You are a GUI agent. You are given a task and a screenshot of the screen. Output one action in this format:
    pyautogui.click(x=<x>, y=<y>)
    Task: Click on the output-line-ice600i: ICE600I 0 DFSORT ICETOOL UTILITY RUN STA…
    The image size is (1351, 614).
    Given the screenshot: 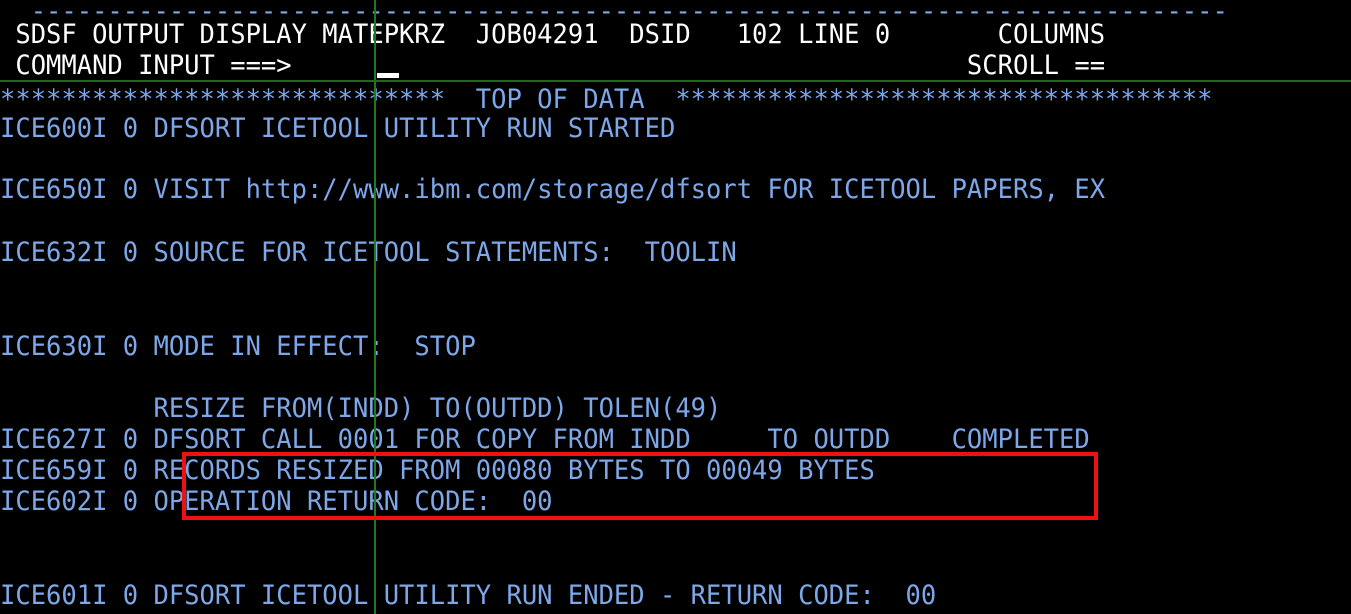 What is the action you would take?
    pyautogui.click(x=338, y=128)
    